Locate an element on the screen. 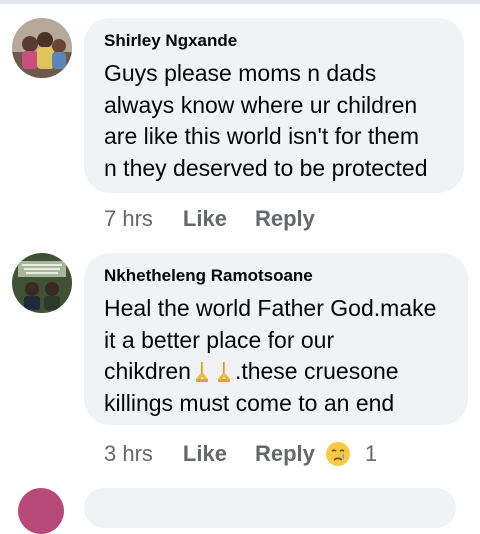 This screenshot has height=534, width=480. comment-actions: 7 hrs Like Reply is located at coordinates (223, 219).